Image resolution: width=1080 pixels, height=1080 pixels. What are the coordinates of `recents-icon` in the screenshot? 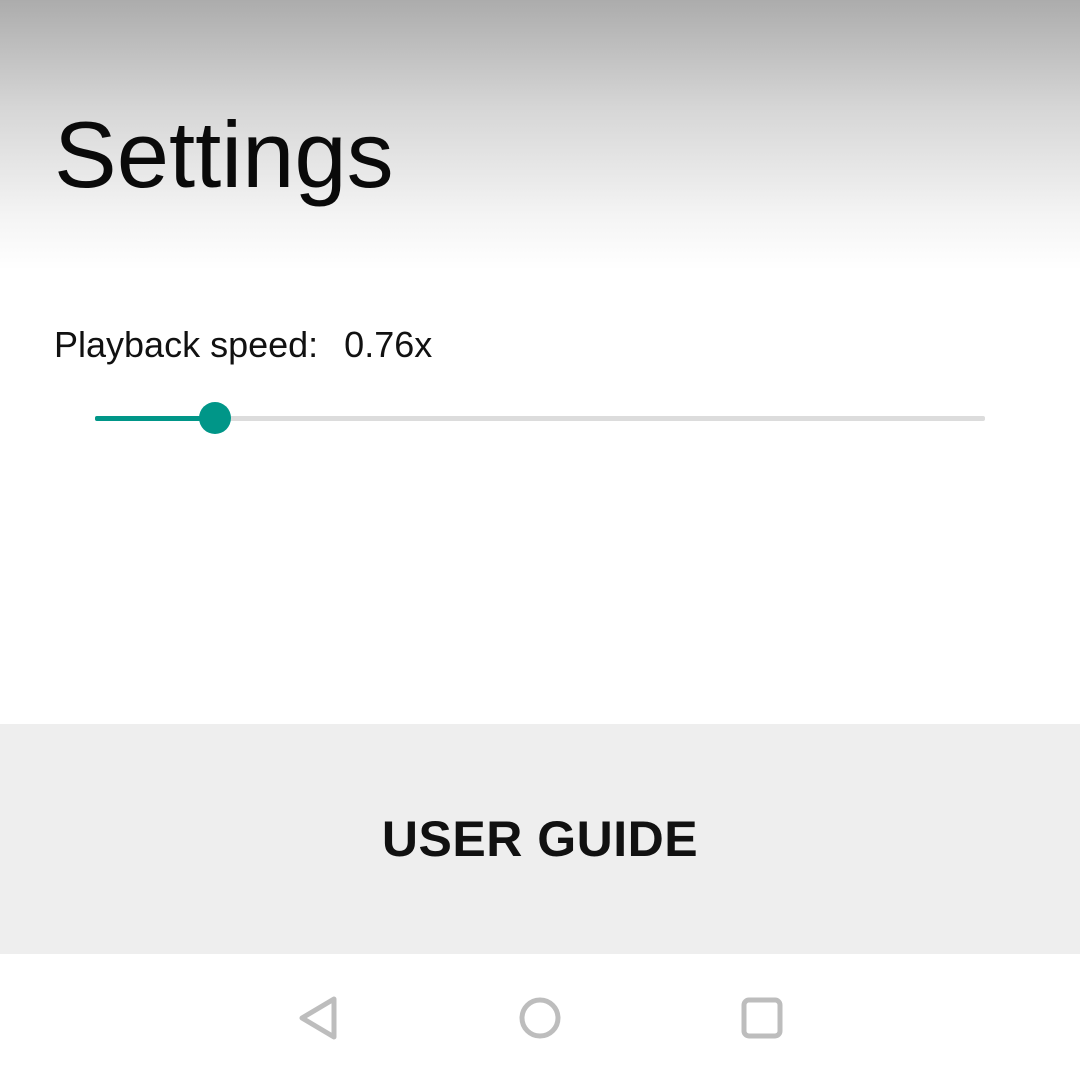 It's located at (762, 1018).